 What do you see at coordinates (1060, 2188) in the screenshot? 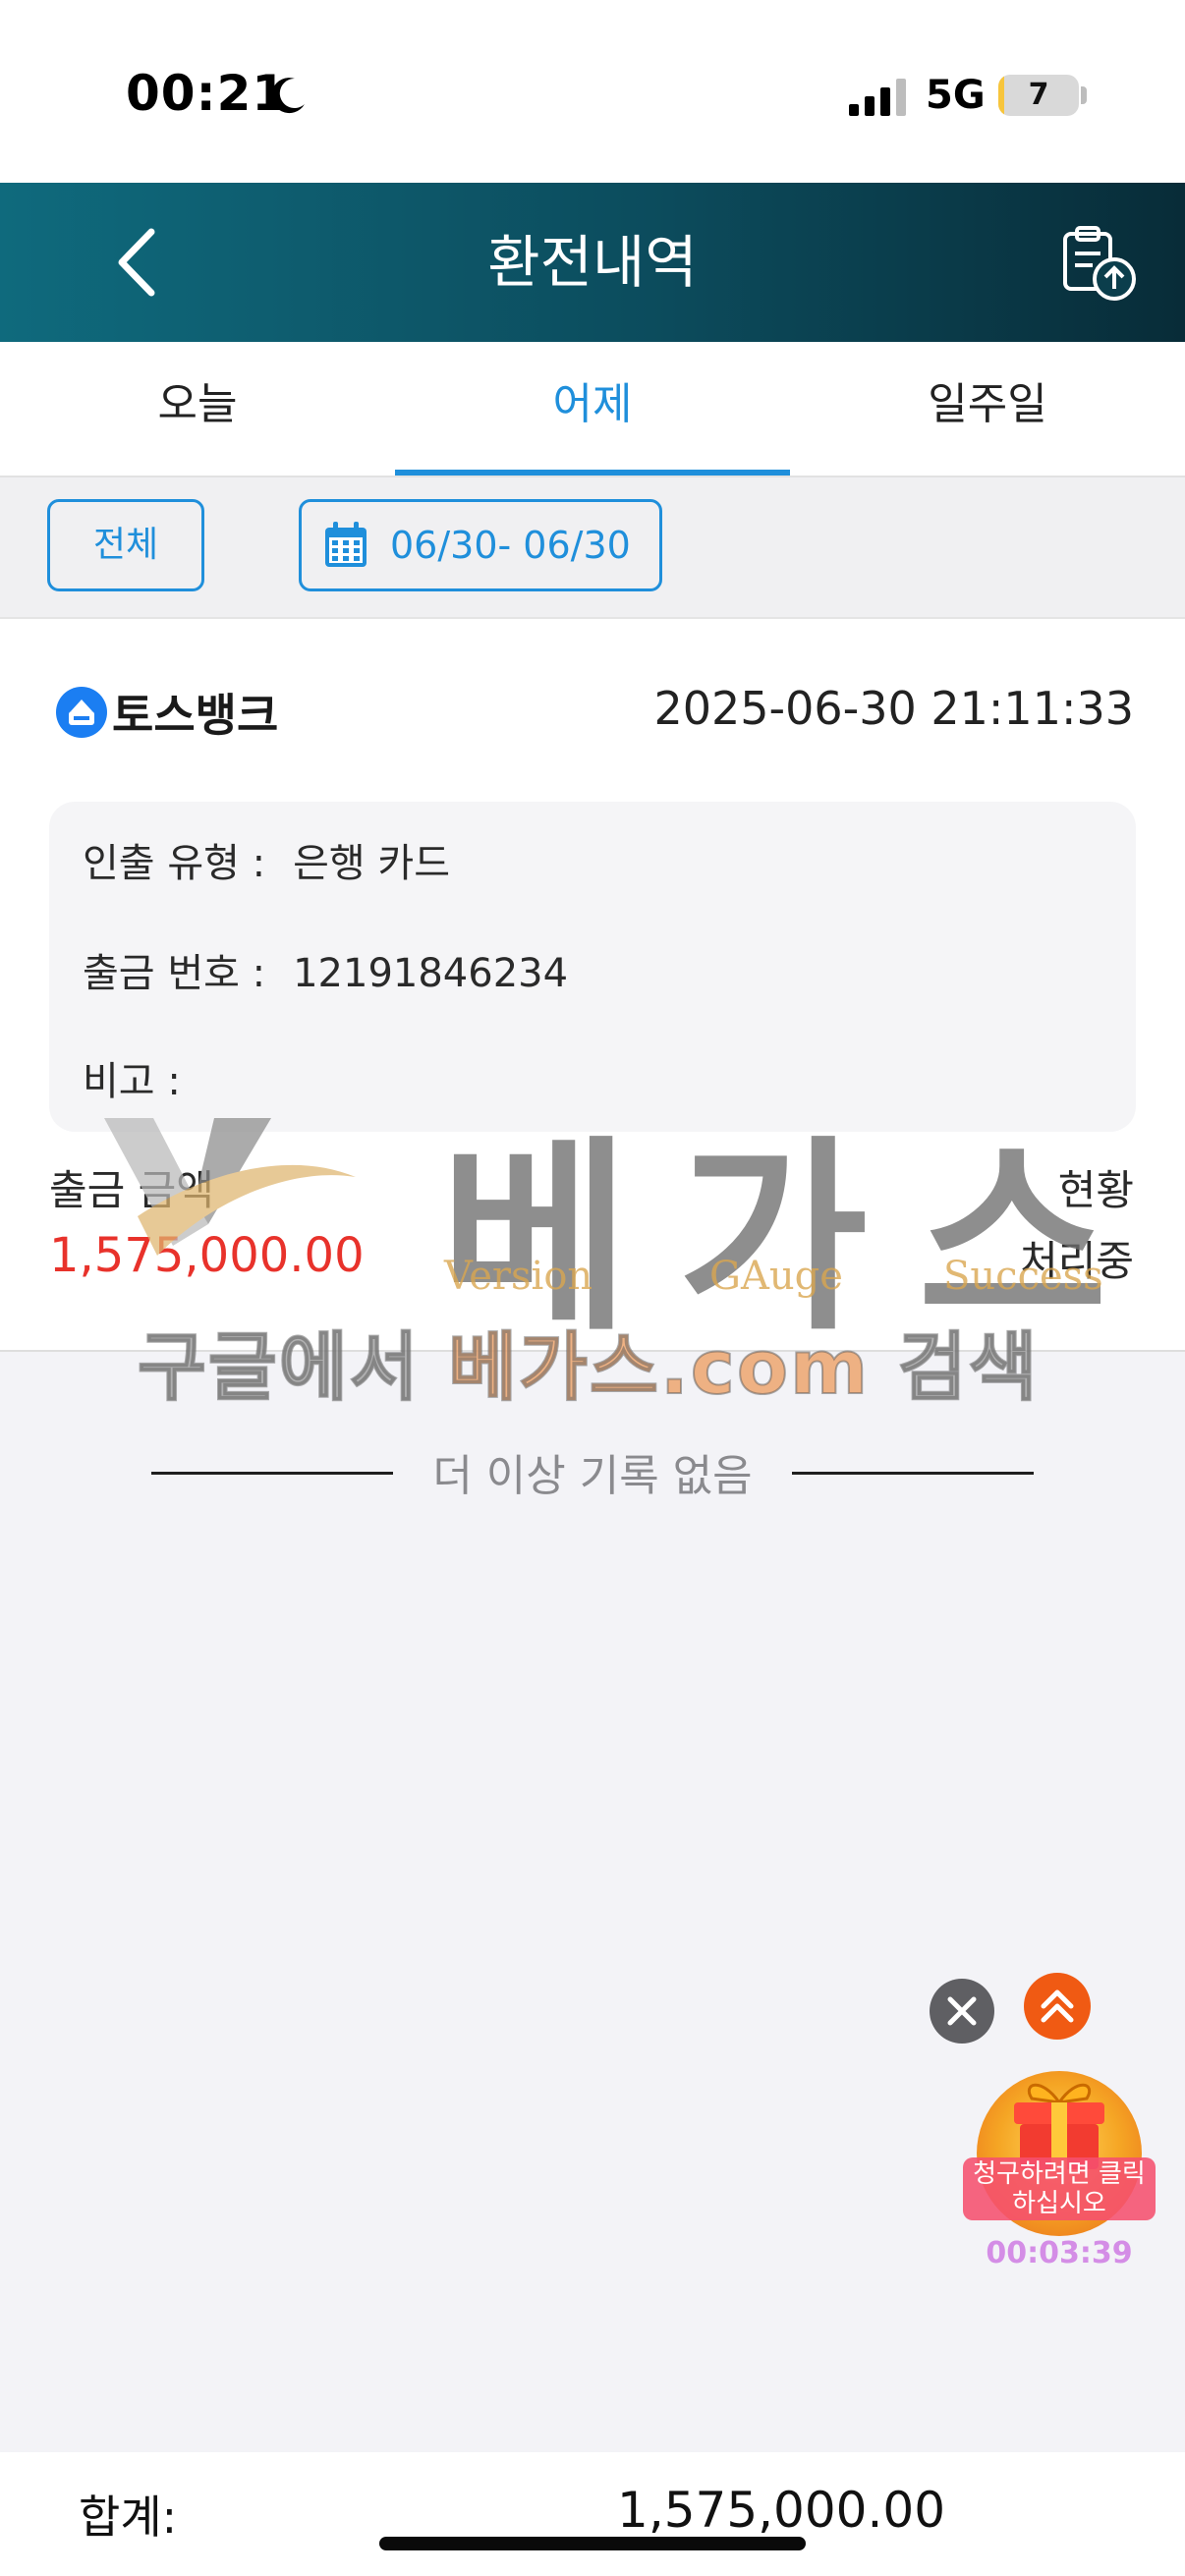
I see `gift-claim-text: 청구하려면 클릭하십시오` at bounding box center [1060, 2188].